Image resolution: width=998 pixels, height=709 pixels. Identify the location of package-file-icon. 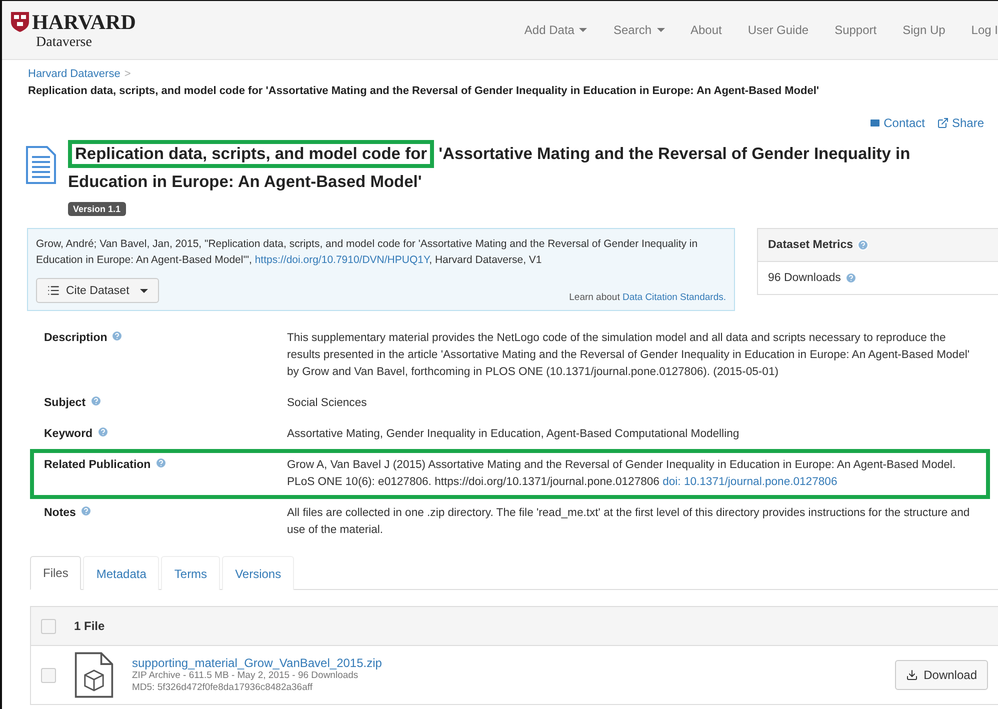
(94, 675).